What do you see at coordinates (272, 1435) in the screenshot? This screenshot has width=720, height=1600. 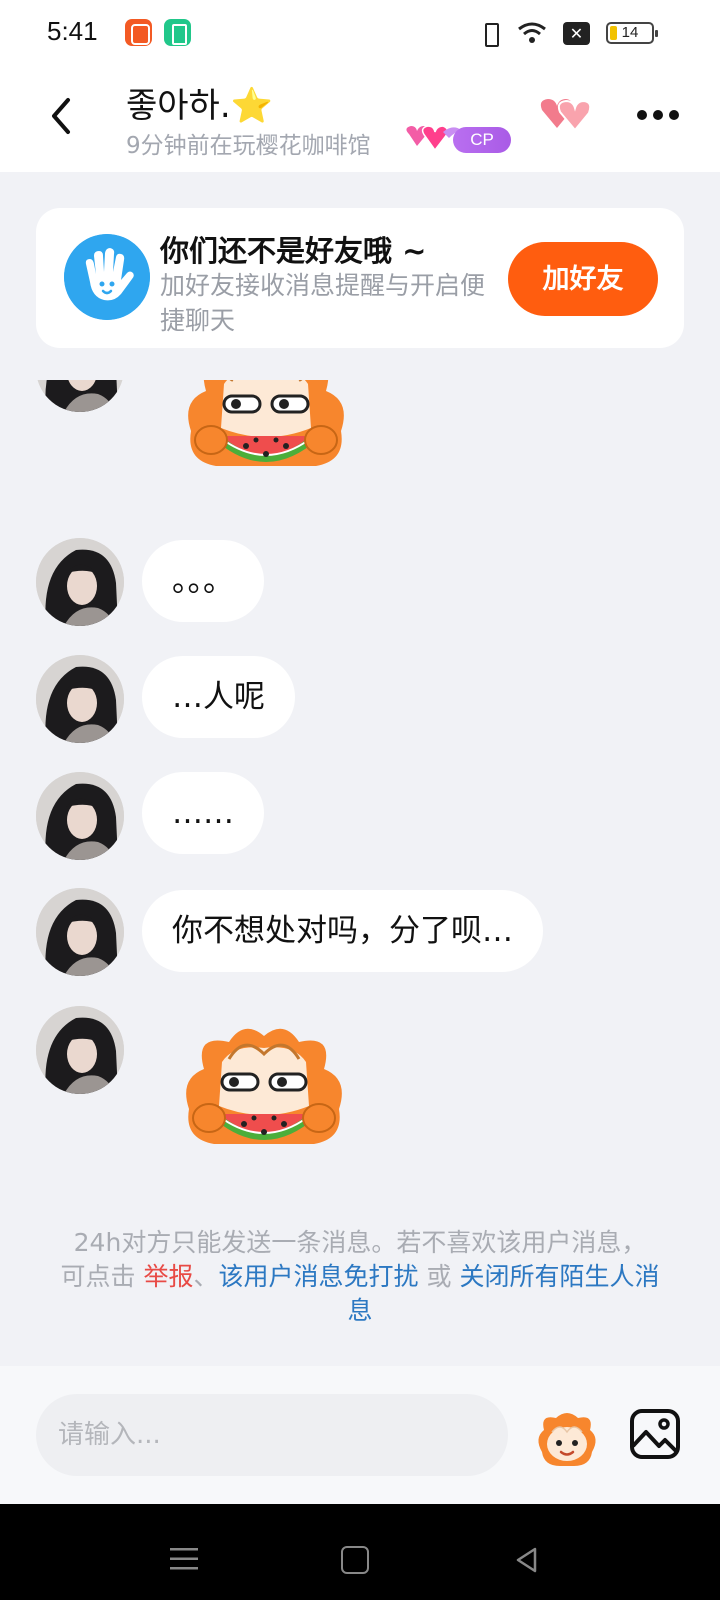 I see `message-input` at bounding box center [272, 1435].